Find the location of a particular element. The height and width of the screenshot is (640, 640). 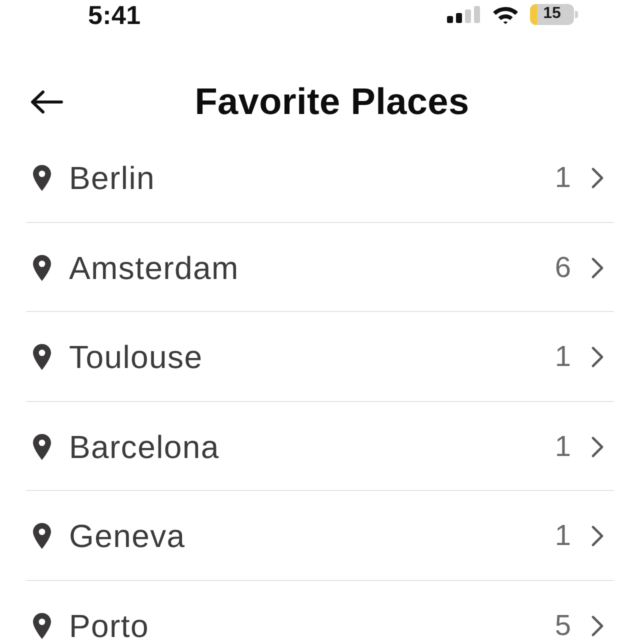

place-count: 6 is located at coordinates (562, 268).